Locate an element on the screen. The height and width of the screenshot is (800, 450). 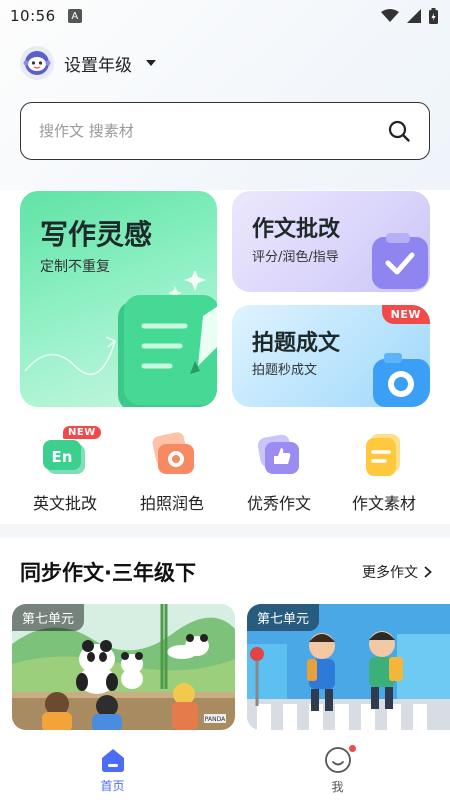
nav-home-label: 首页 is located at coordinates (112, 785).